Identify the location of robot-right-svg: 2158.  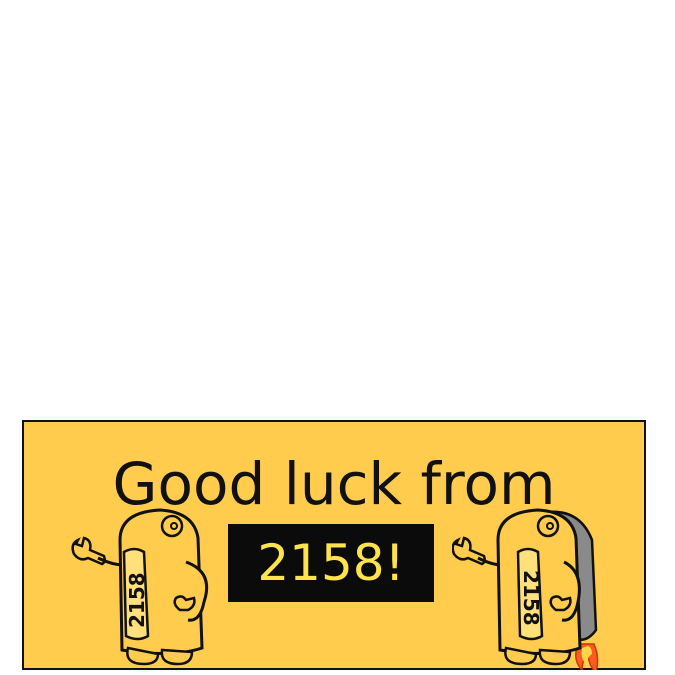
(525, 589).